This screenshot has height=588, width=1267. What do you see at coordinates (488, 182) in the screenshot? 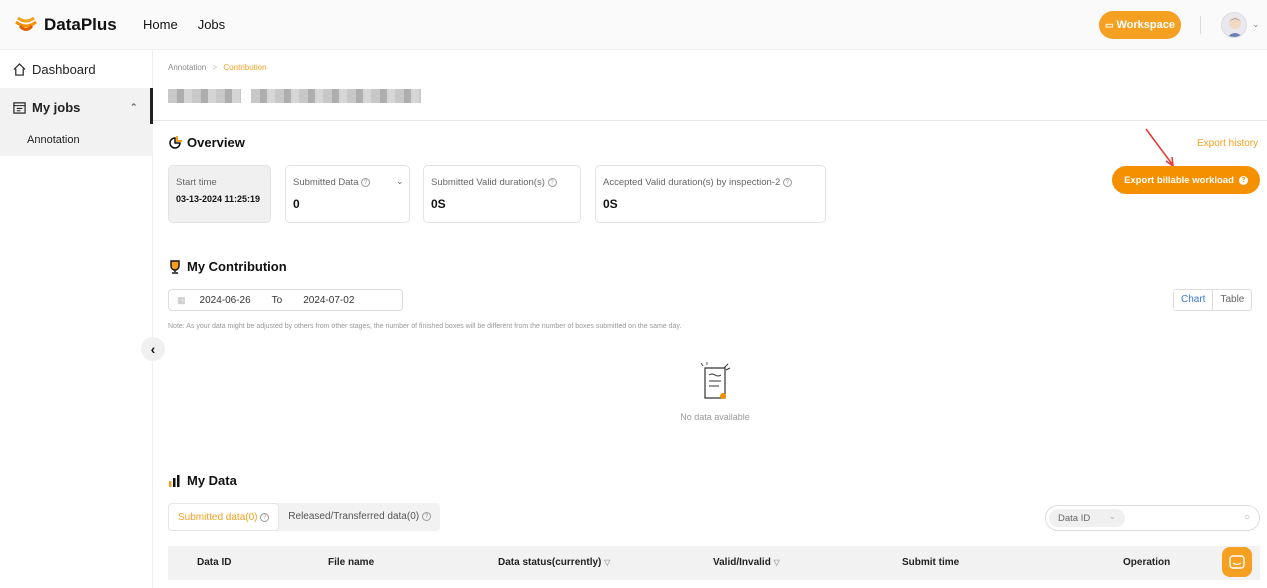
I see `card-label: Submitted Valid duration(s)` at bounding box center [488, 182].